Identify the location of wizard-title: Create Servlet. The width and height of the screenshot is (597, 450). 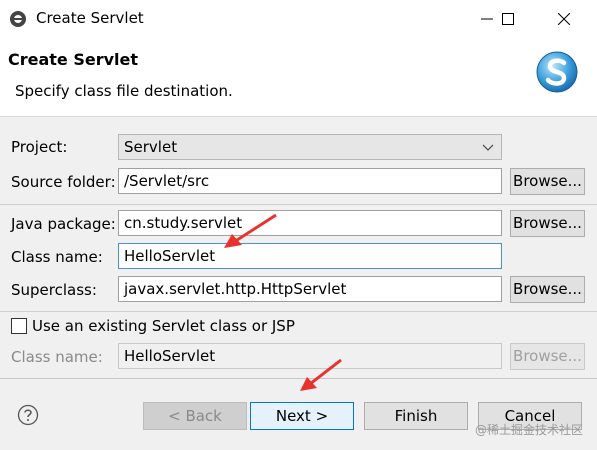
(73, 59).